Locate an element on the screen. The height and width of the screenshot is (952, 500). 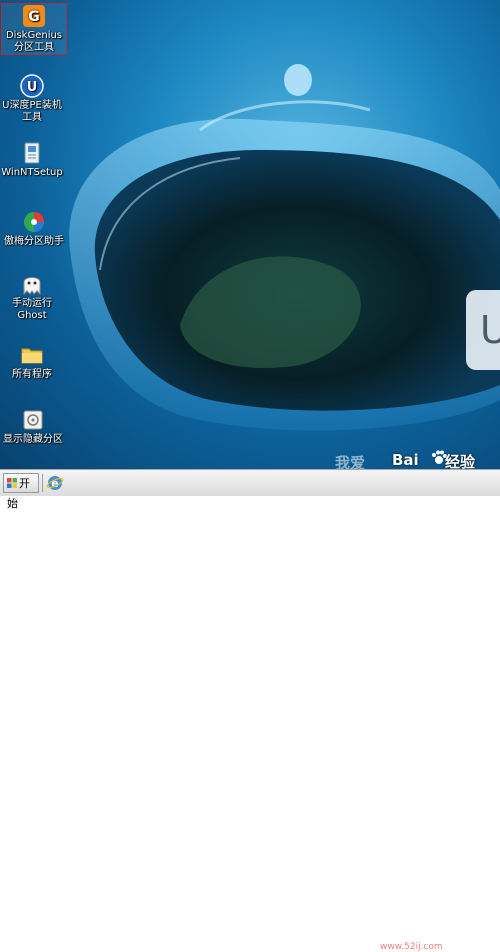
svg-text: G is located at coordinates (34, 17).